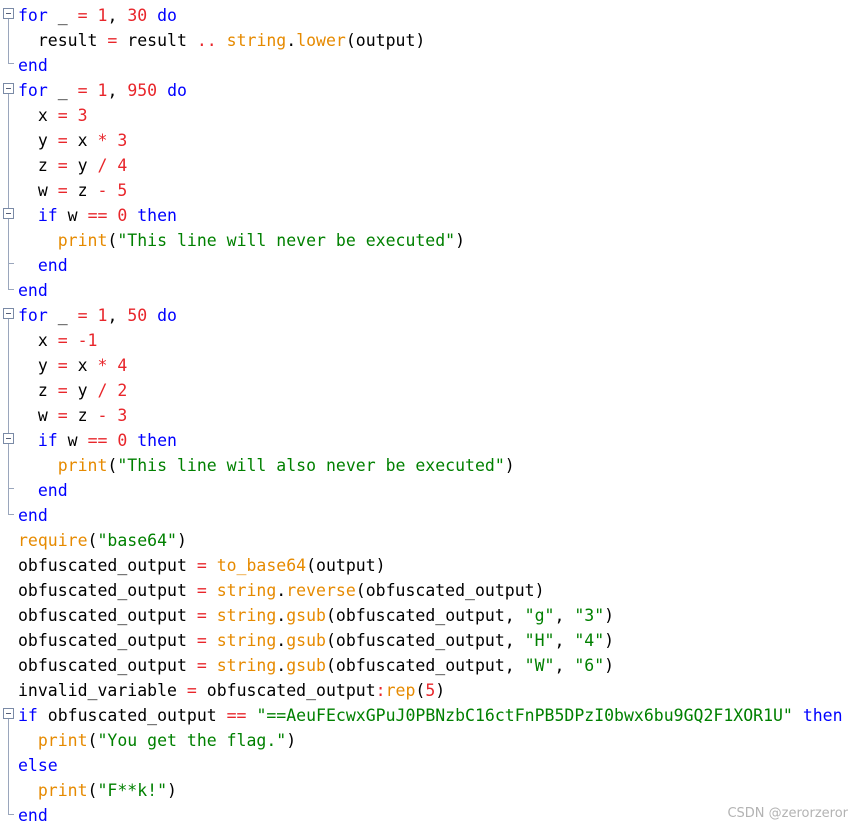  Describe the element at coordinates (380, 690) in the screenshot. I see `operator-token: :` at that location.